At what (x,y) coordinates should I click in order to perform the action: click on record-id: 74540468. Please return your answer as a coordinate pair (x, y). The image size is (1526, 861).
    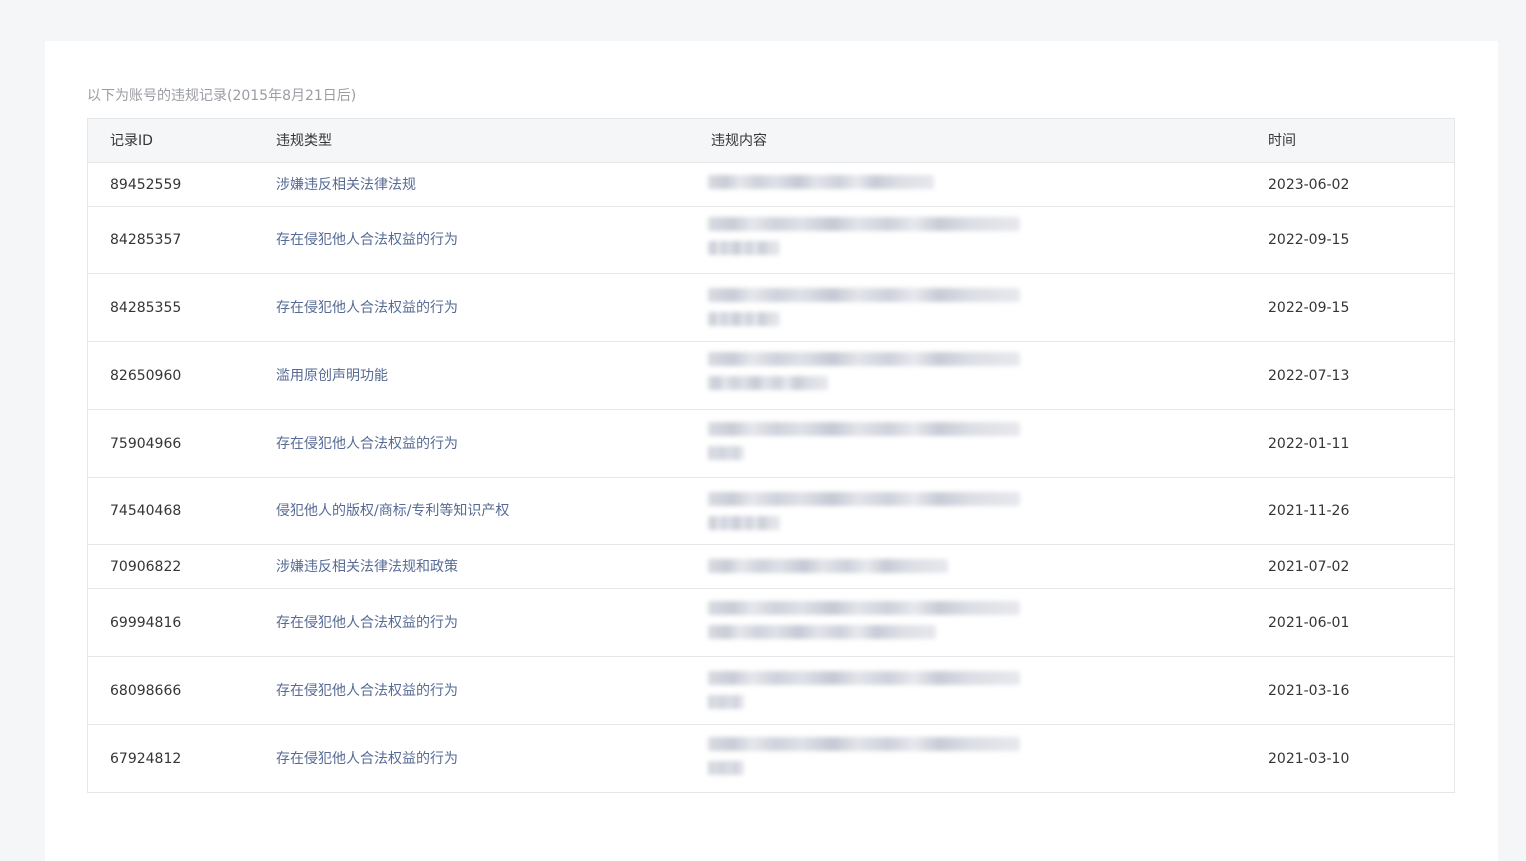
    Looking at the image, I should click on (146, 511).